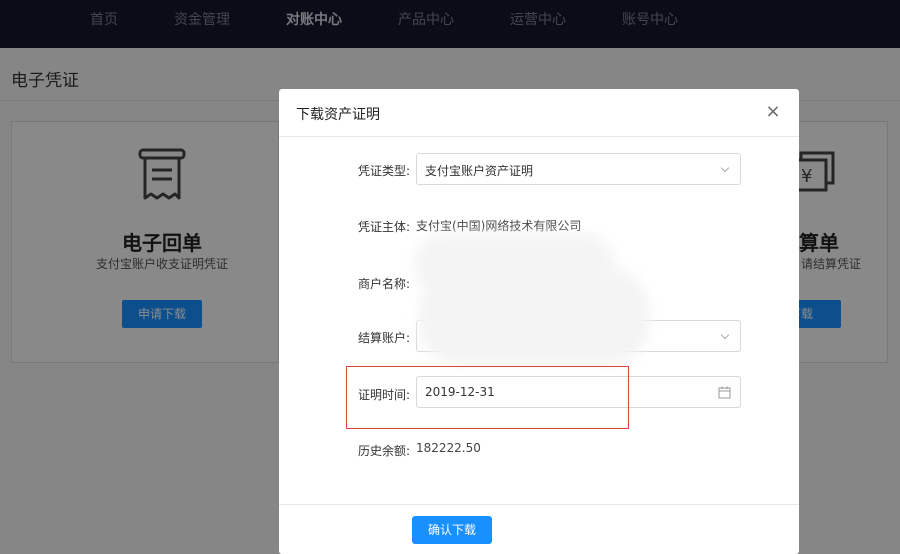 The height and width of the screenshot is (554, 900). I want to click on close-icon: ×, so click(773, 112).